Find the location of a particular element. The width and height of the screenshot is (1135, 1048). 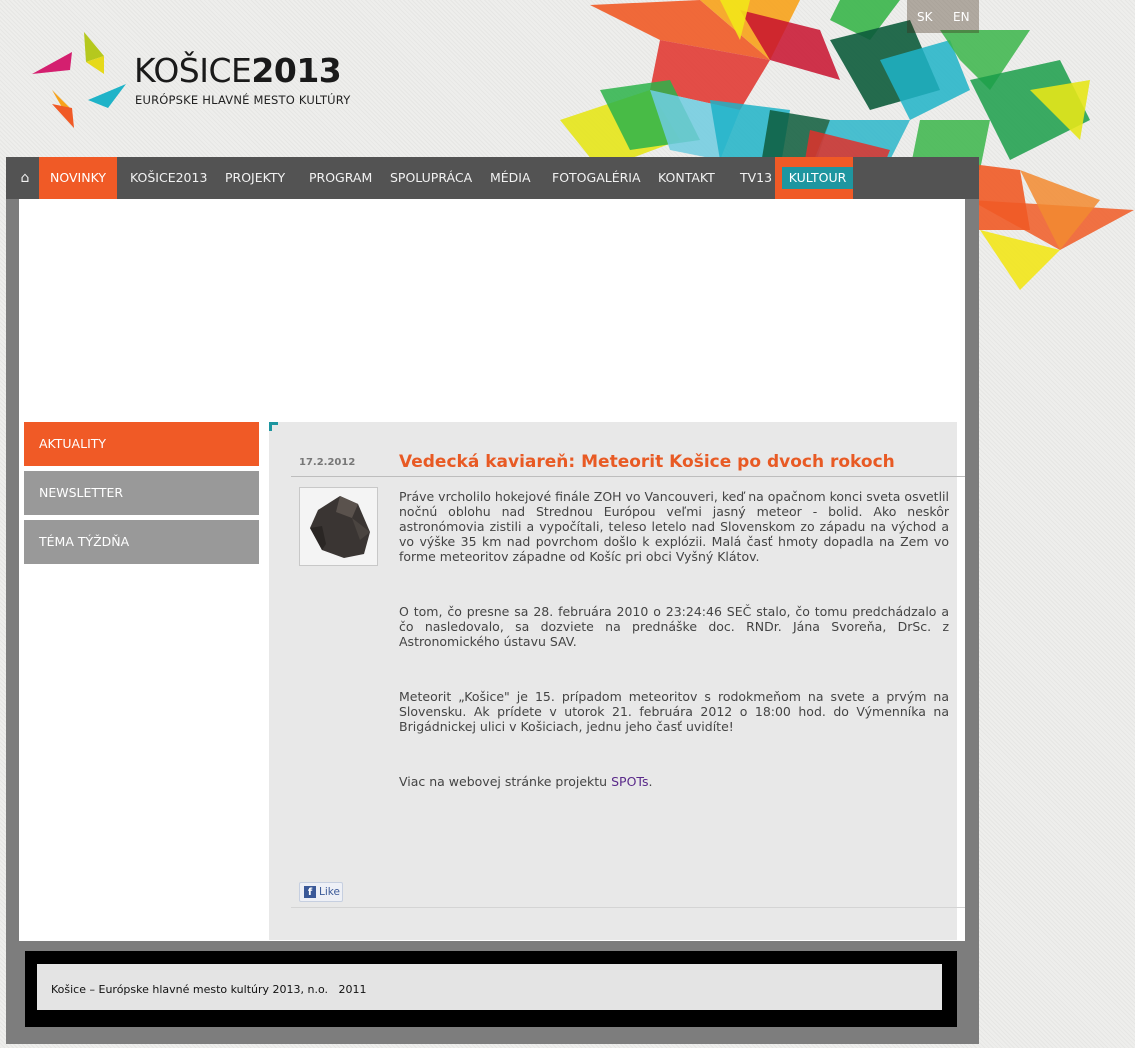

article-date: 17.2.2012 is located at coordinates (327, 462).